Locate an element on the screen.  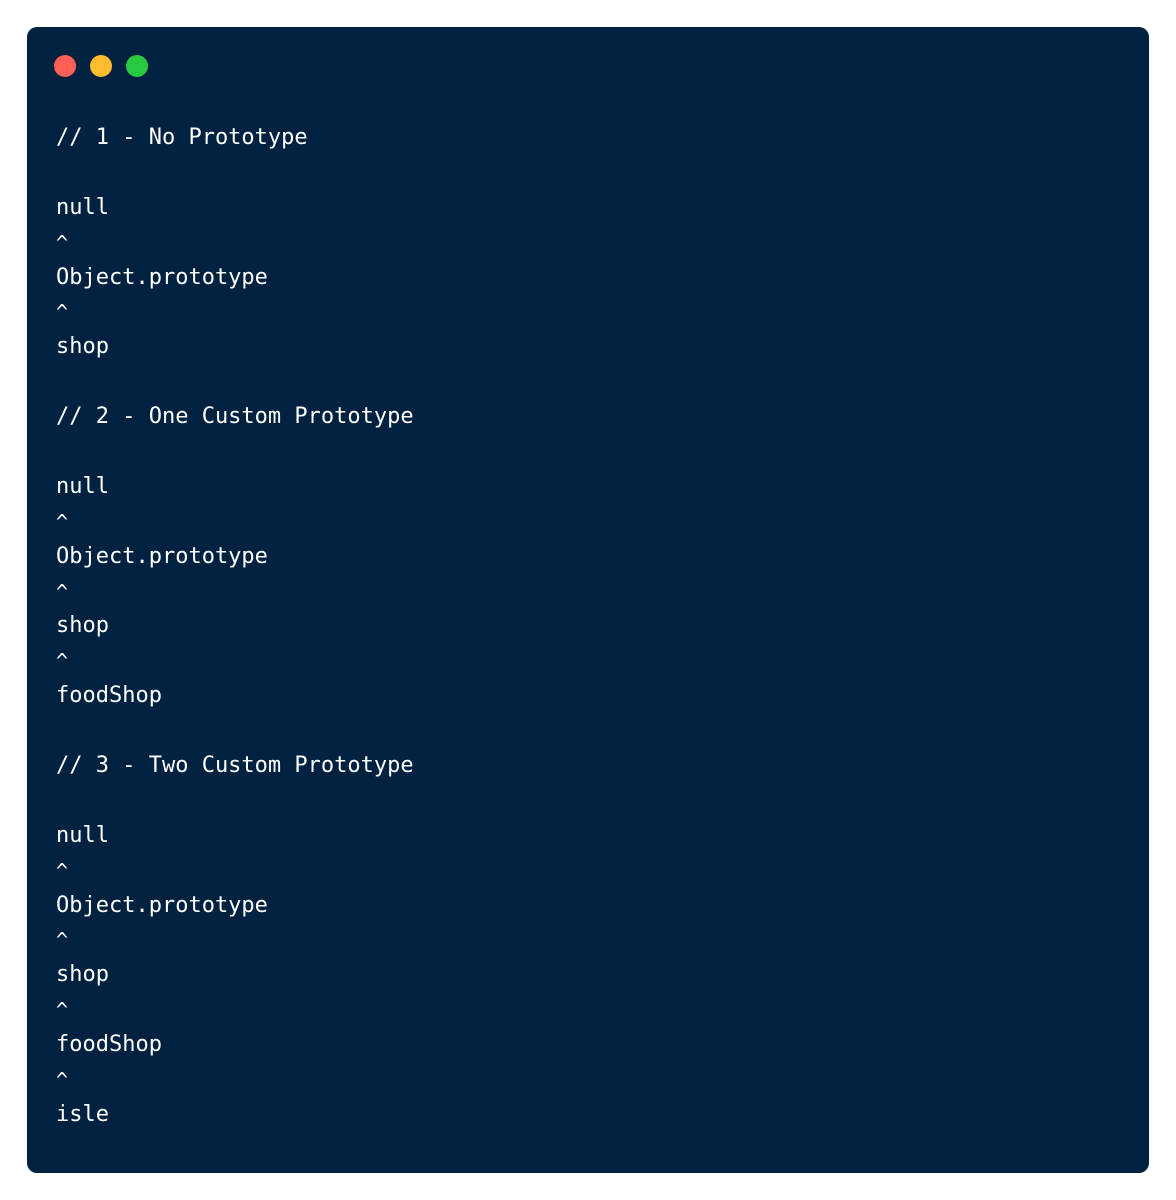
minimize-button is located at coordinates (101, 66).